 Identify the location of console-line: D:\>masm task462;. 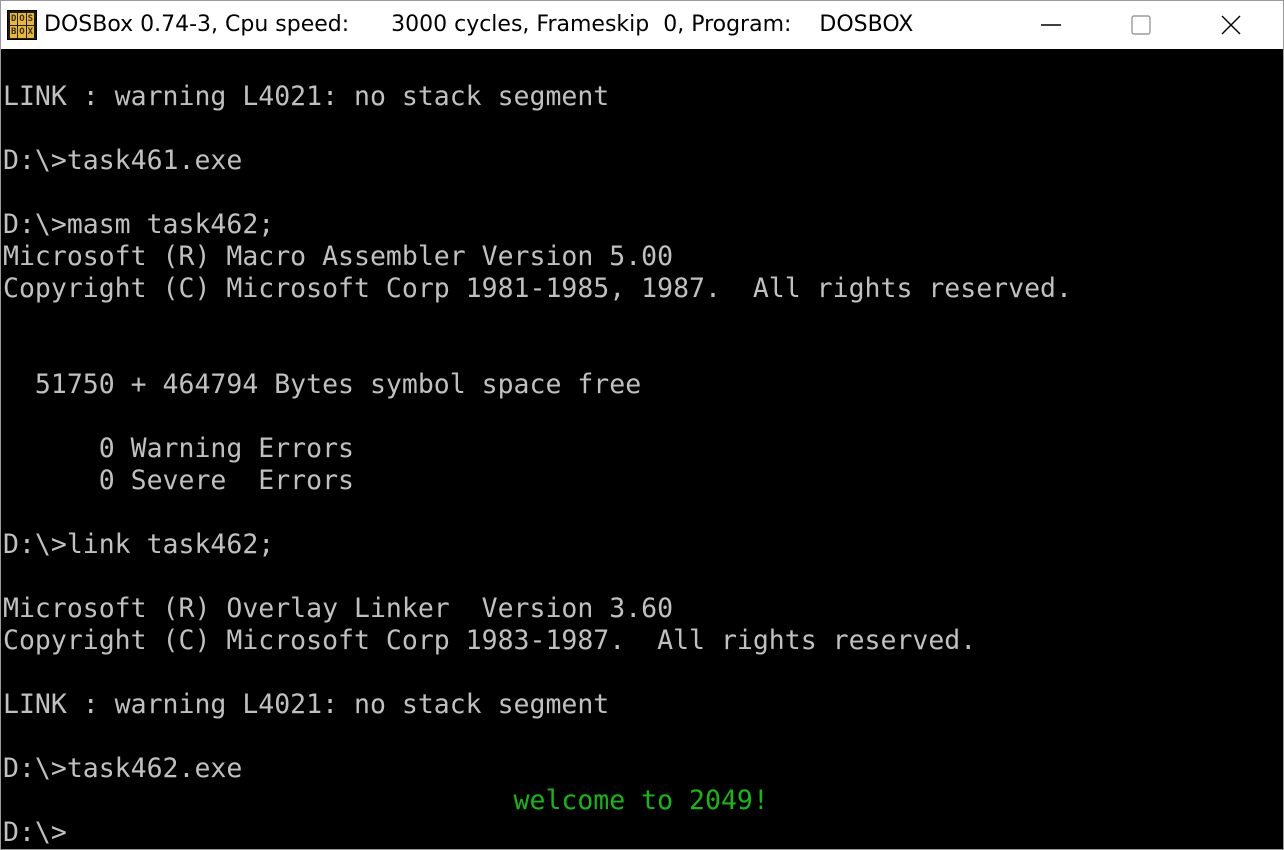
(139, 224).